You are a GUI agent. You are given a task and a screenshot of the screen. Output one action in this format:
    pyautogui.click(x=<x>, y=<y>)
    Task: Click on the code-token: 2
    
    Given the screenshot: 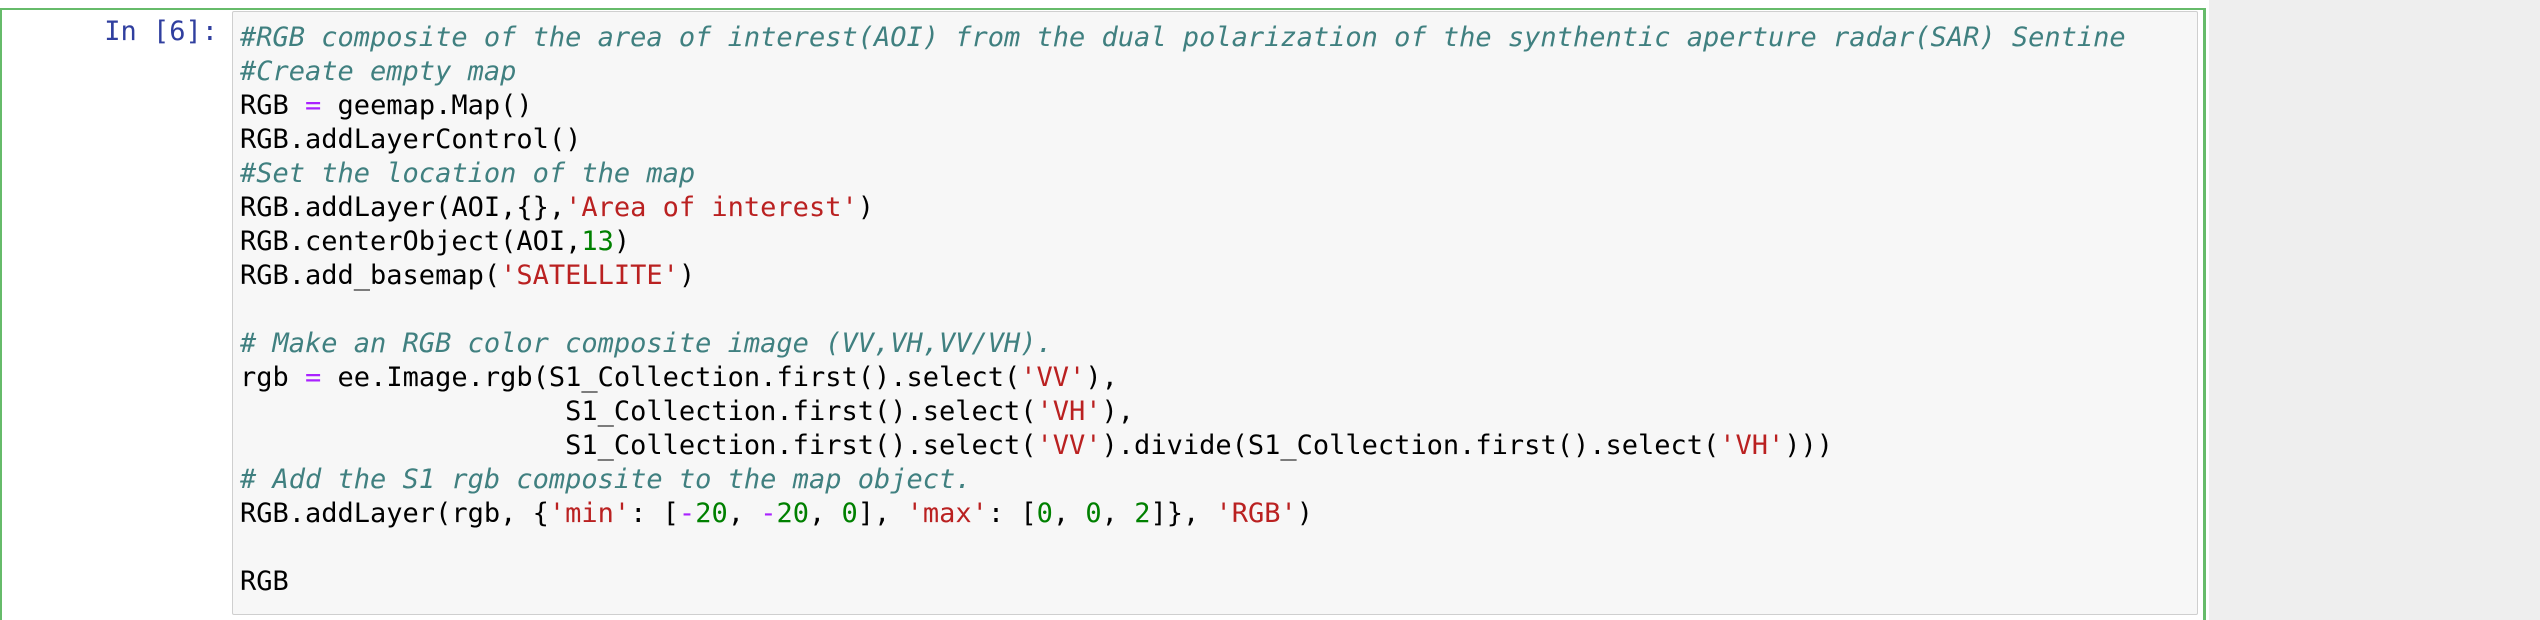 What is the action you would take?
    pyautogui.click(x=1142, y=513)
    